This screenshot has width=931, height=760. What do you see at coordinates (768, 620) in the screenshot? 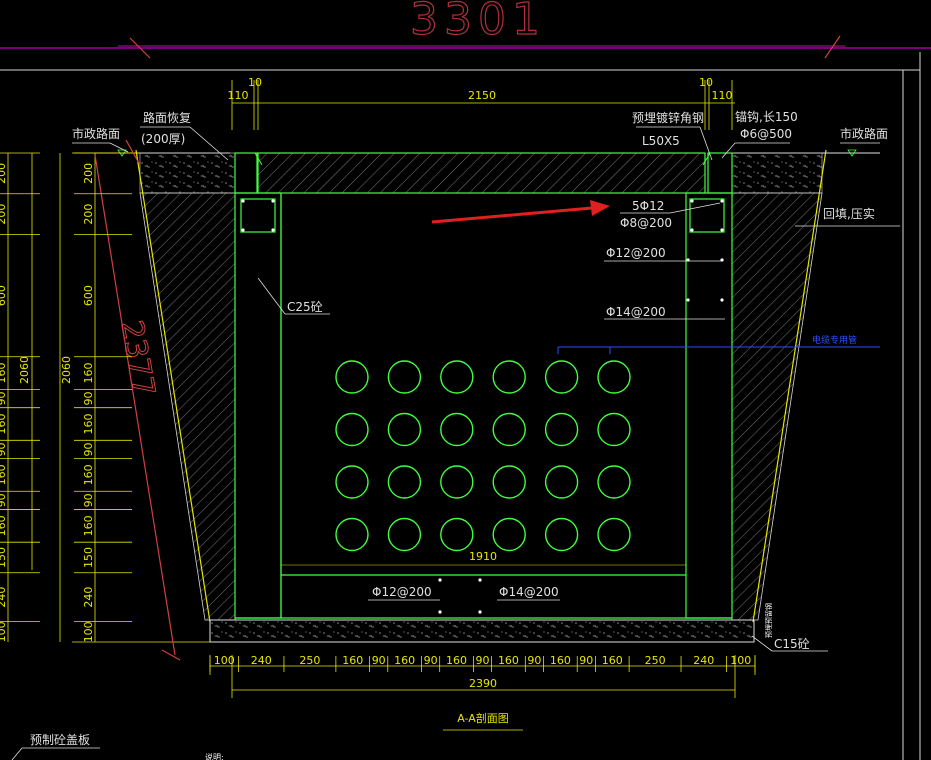
I see `label-cushion-note: 预埋预留钢` at bounding box center [768, 620].